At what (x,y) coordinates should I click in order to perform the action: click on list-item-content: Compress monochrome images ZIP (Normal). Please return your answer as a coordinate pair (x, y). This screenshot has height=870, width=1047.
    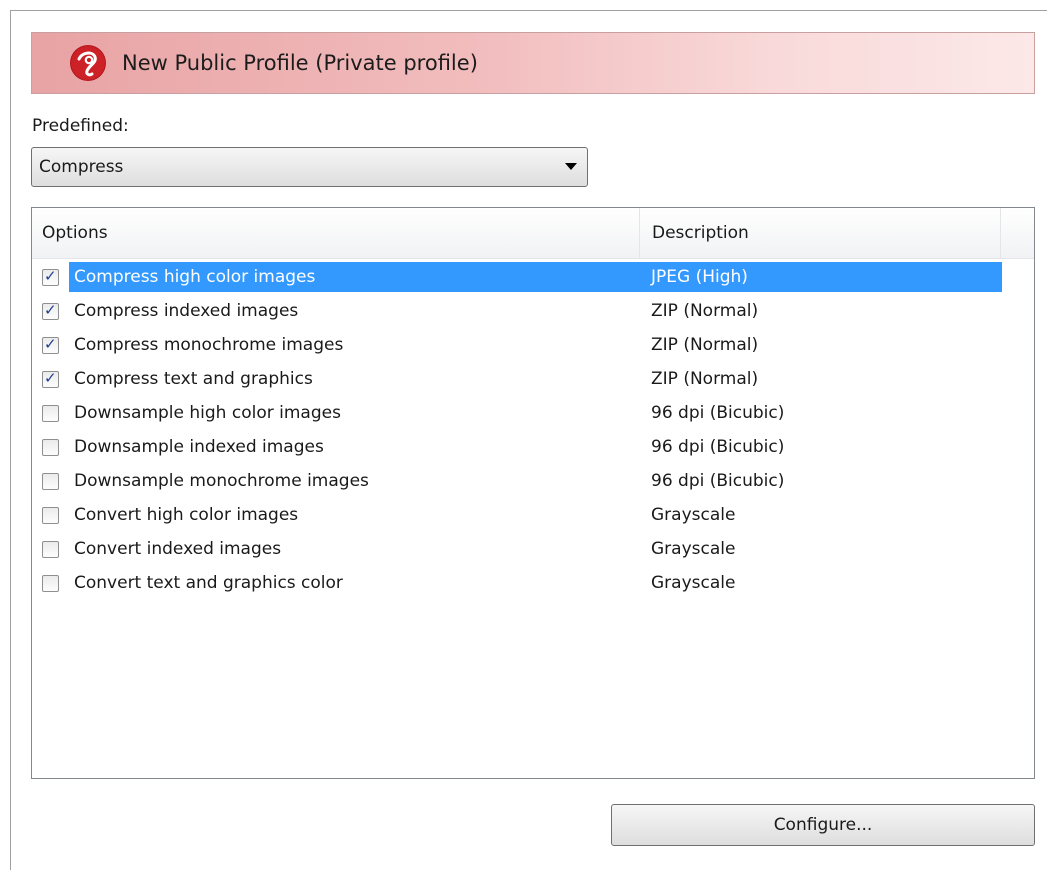
    Looking at the image, I should click on (535, 345).